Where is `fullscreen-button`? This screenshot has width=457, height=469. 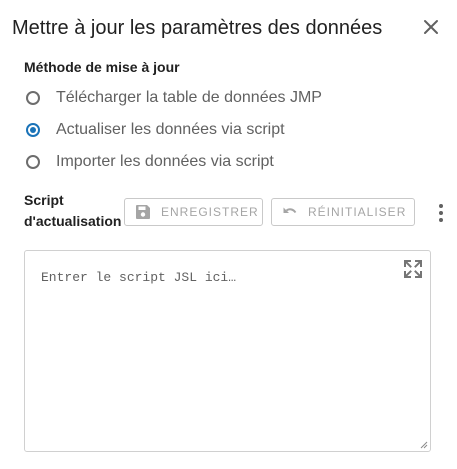
fullscreen-button is located at coordinates (413, 269).